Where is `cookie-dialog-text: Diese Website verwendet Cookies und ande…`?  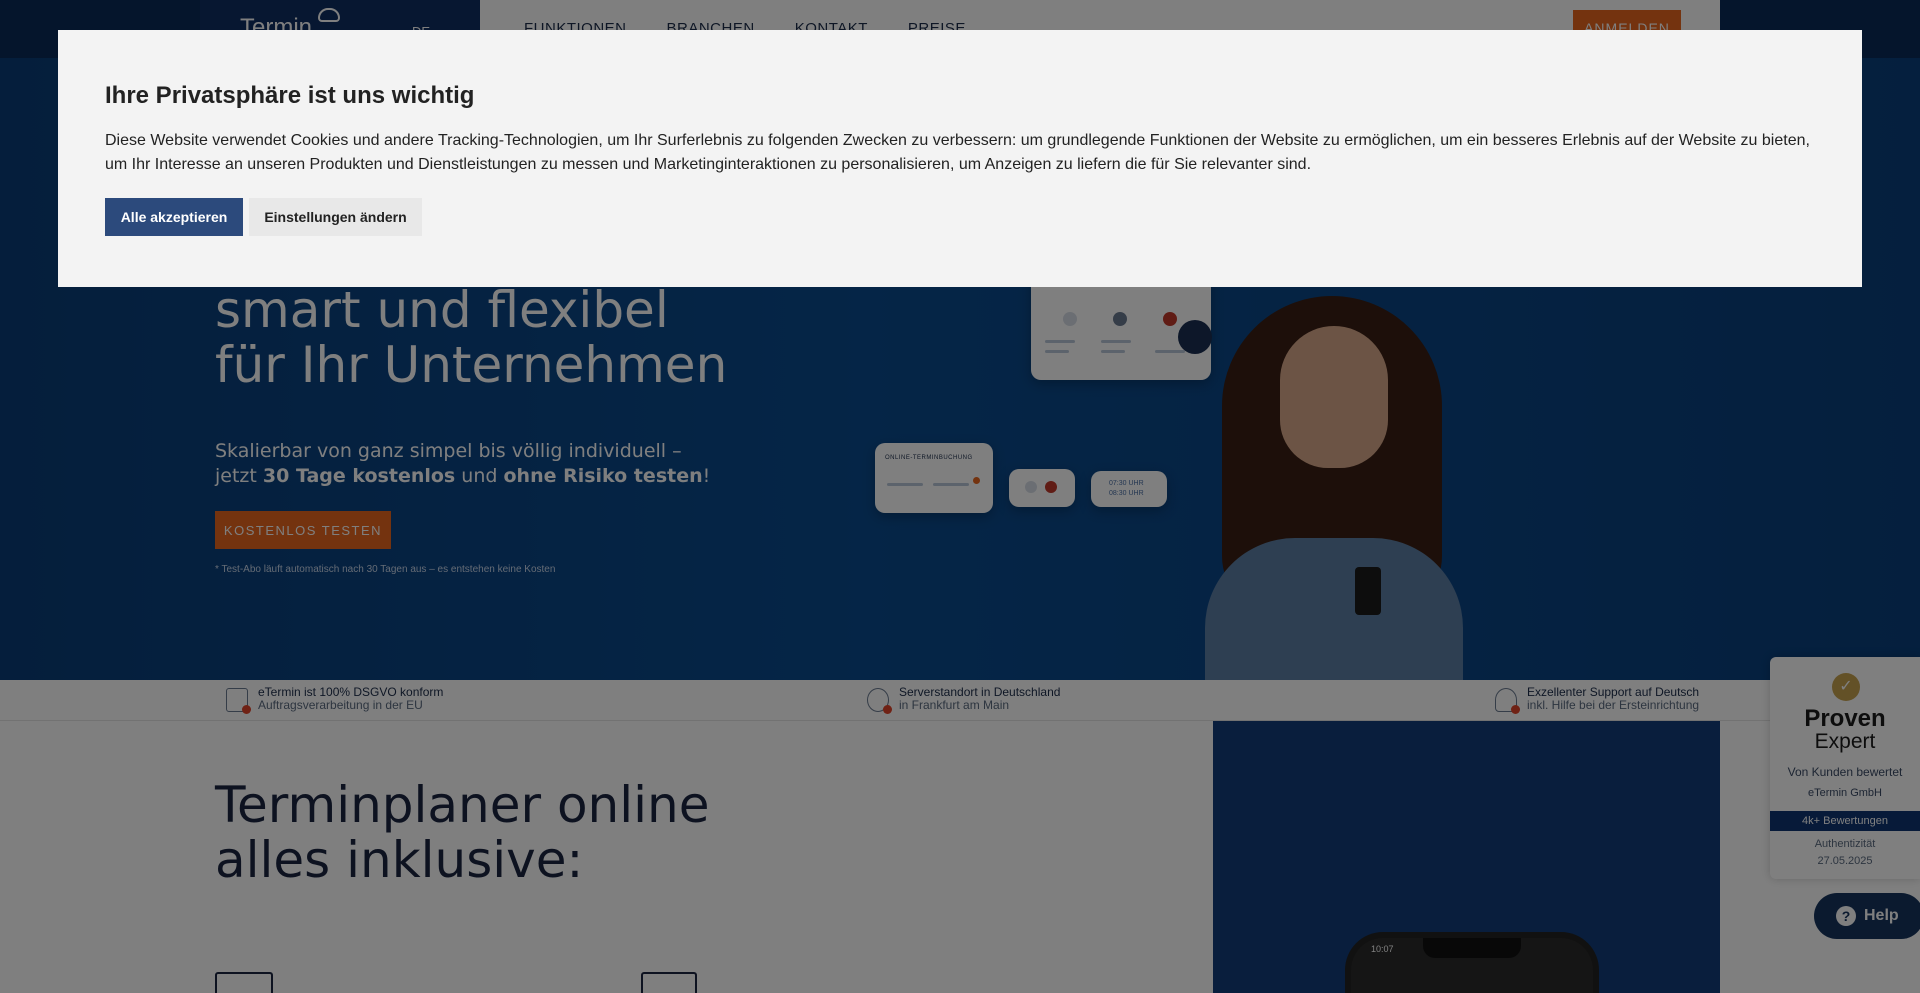 cookie-dialog-text: Diese Website verwendet Cookies und ande… is located at coordinates (957, 152).